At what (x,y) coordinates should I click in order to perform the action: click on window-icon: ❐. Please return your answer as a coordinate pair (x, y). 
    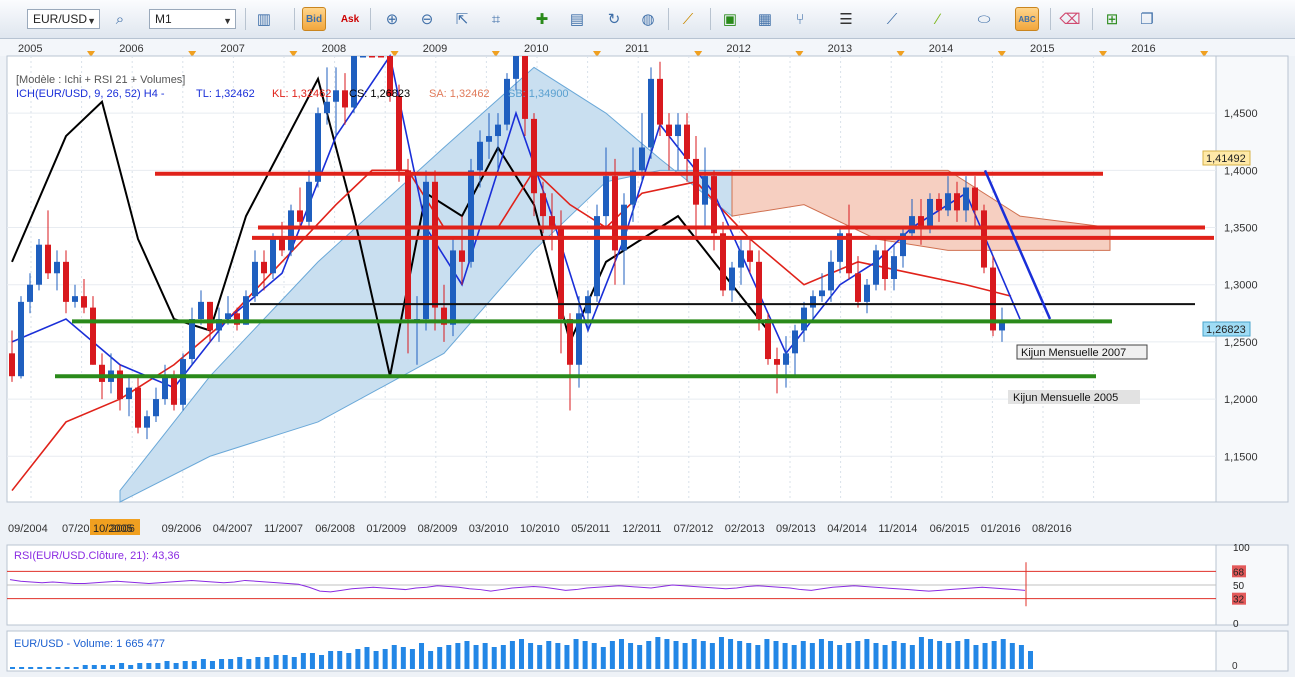
    Looking at the image, I should click on (1147, 19).